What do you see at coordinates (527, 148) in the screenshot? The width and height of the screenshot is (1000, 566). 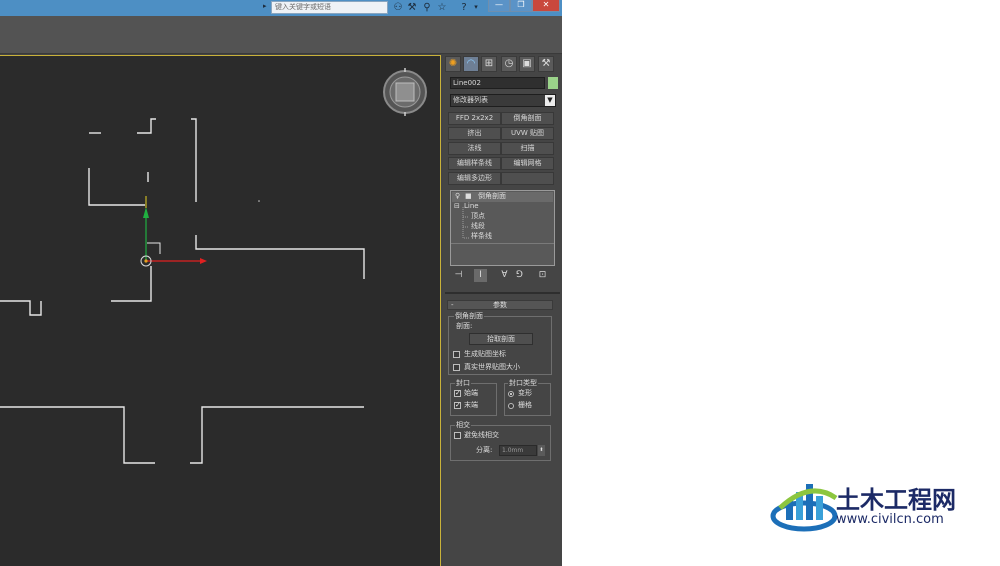 I see `modifier-button-sweep: 扫描` at bounding box center [527, 148].